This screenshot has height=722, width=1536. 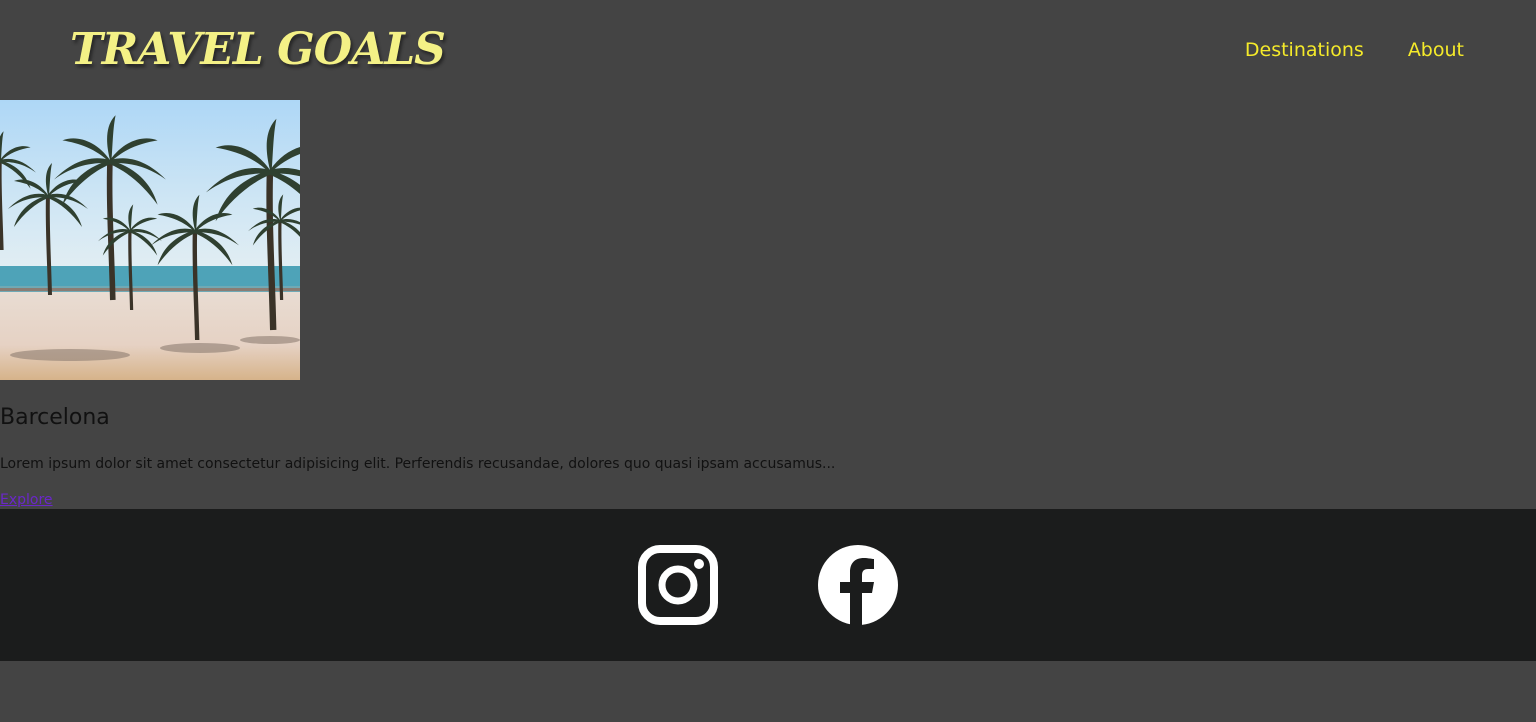 What do you see at coordinates (26, 500) in the screenshot?
I see `explore-link: Explore` at bounding box center [26, 500].